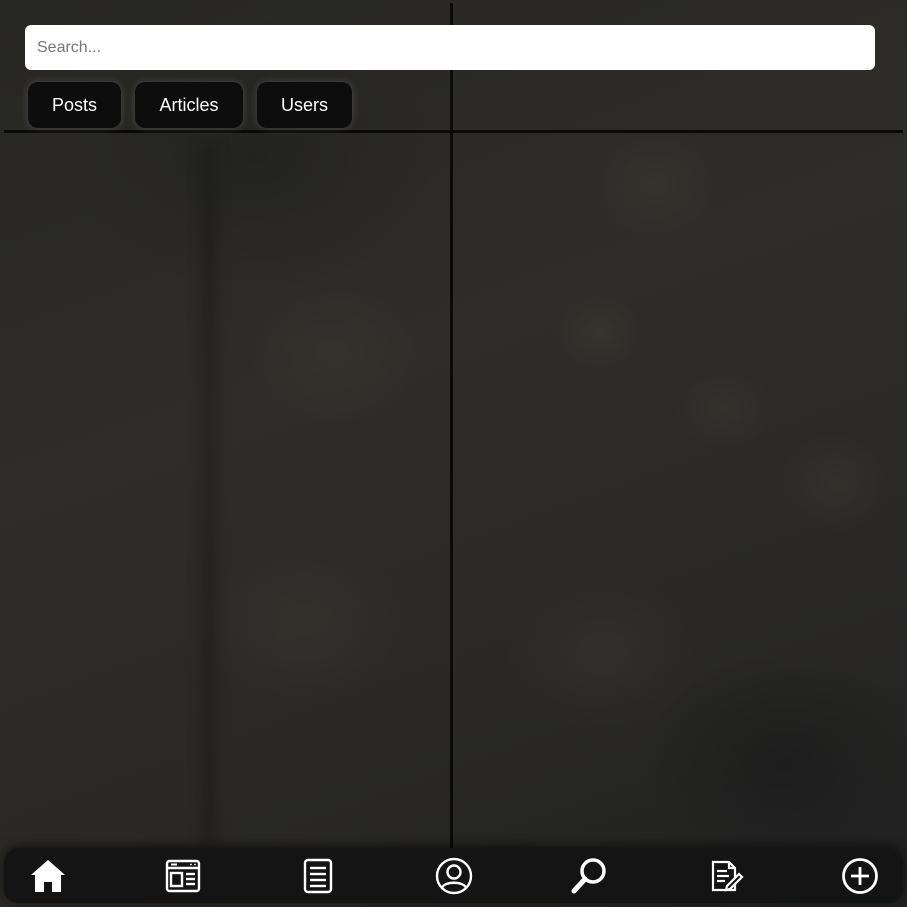  I want to click on nav-home-button, so click(48, 876).